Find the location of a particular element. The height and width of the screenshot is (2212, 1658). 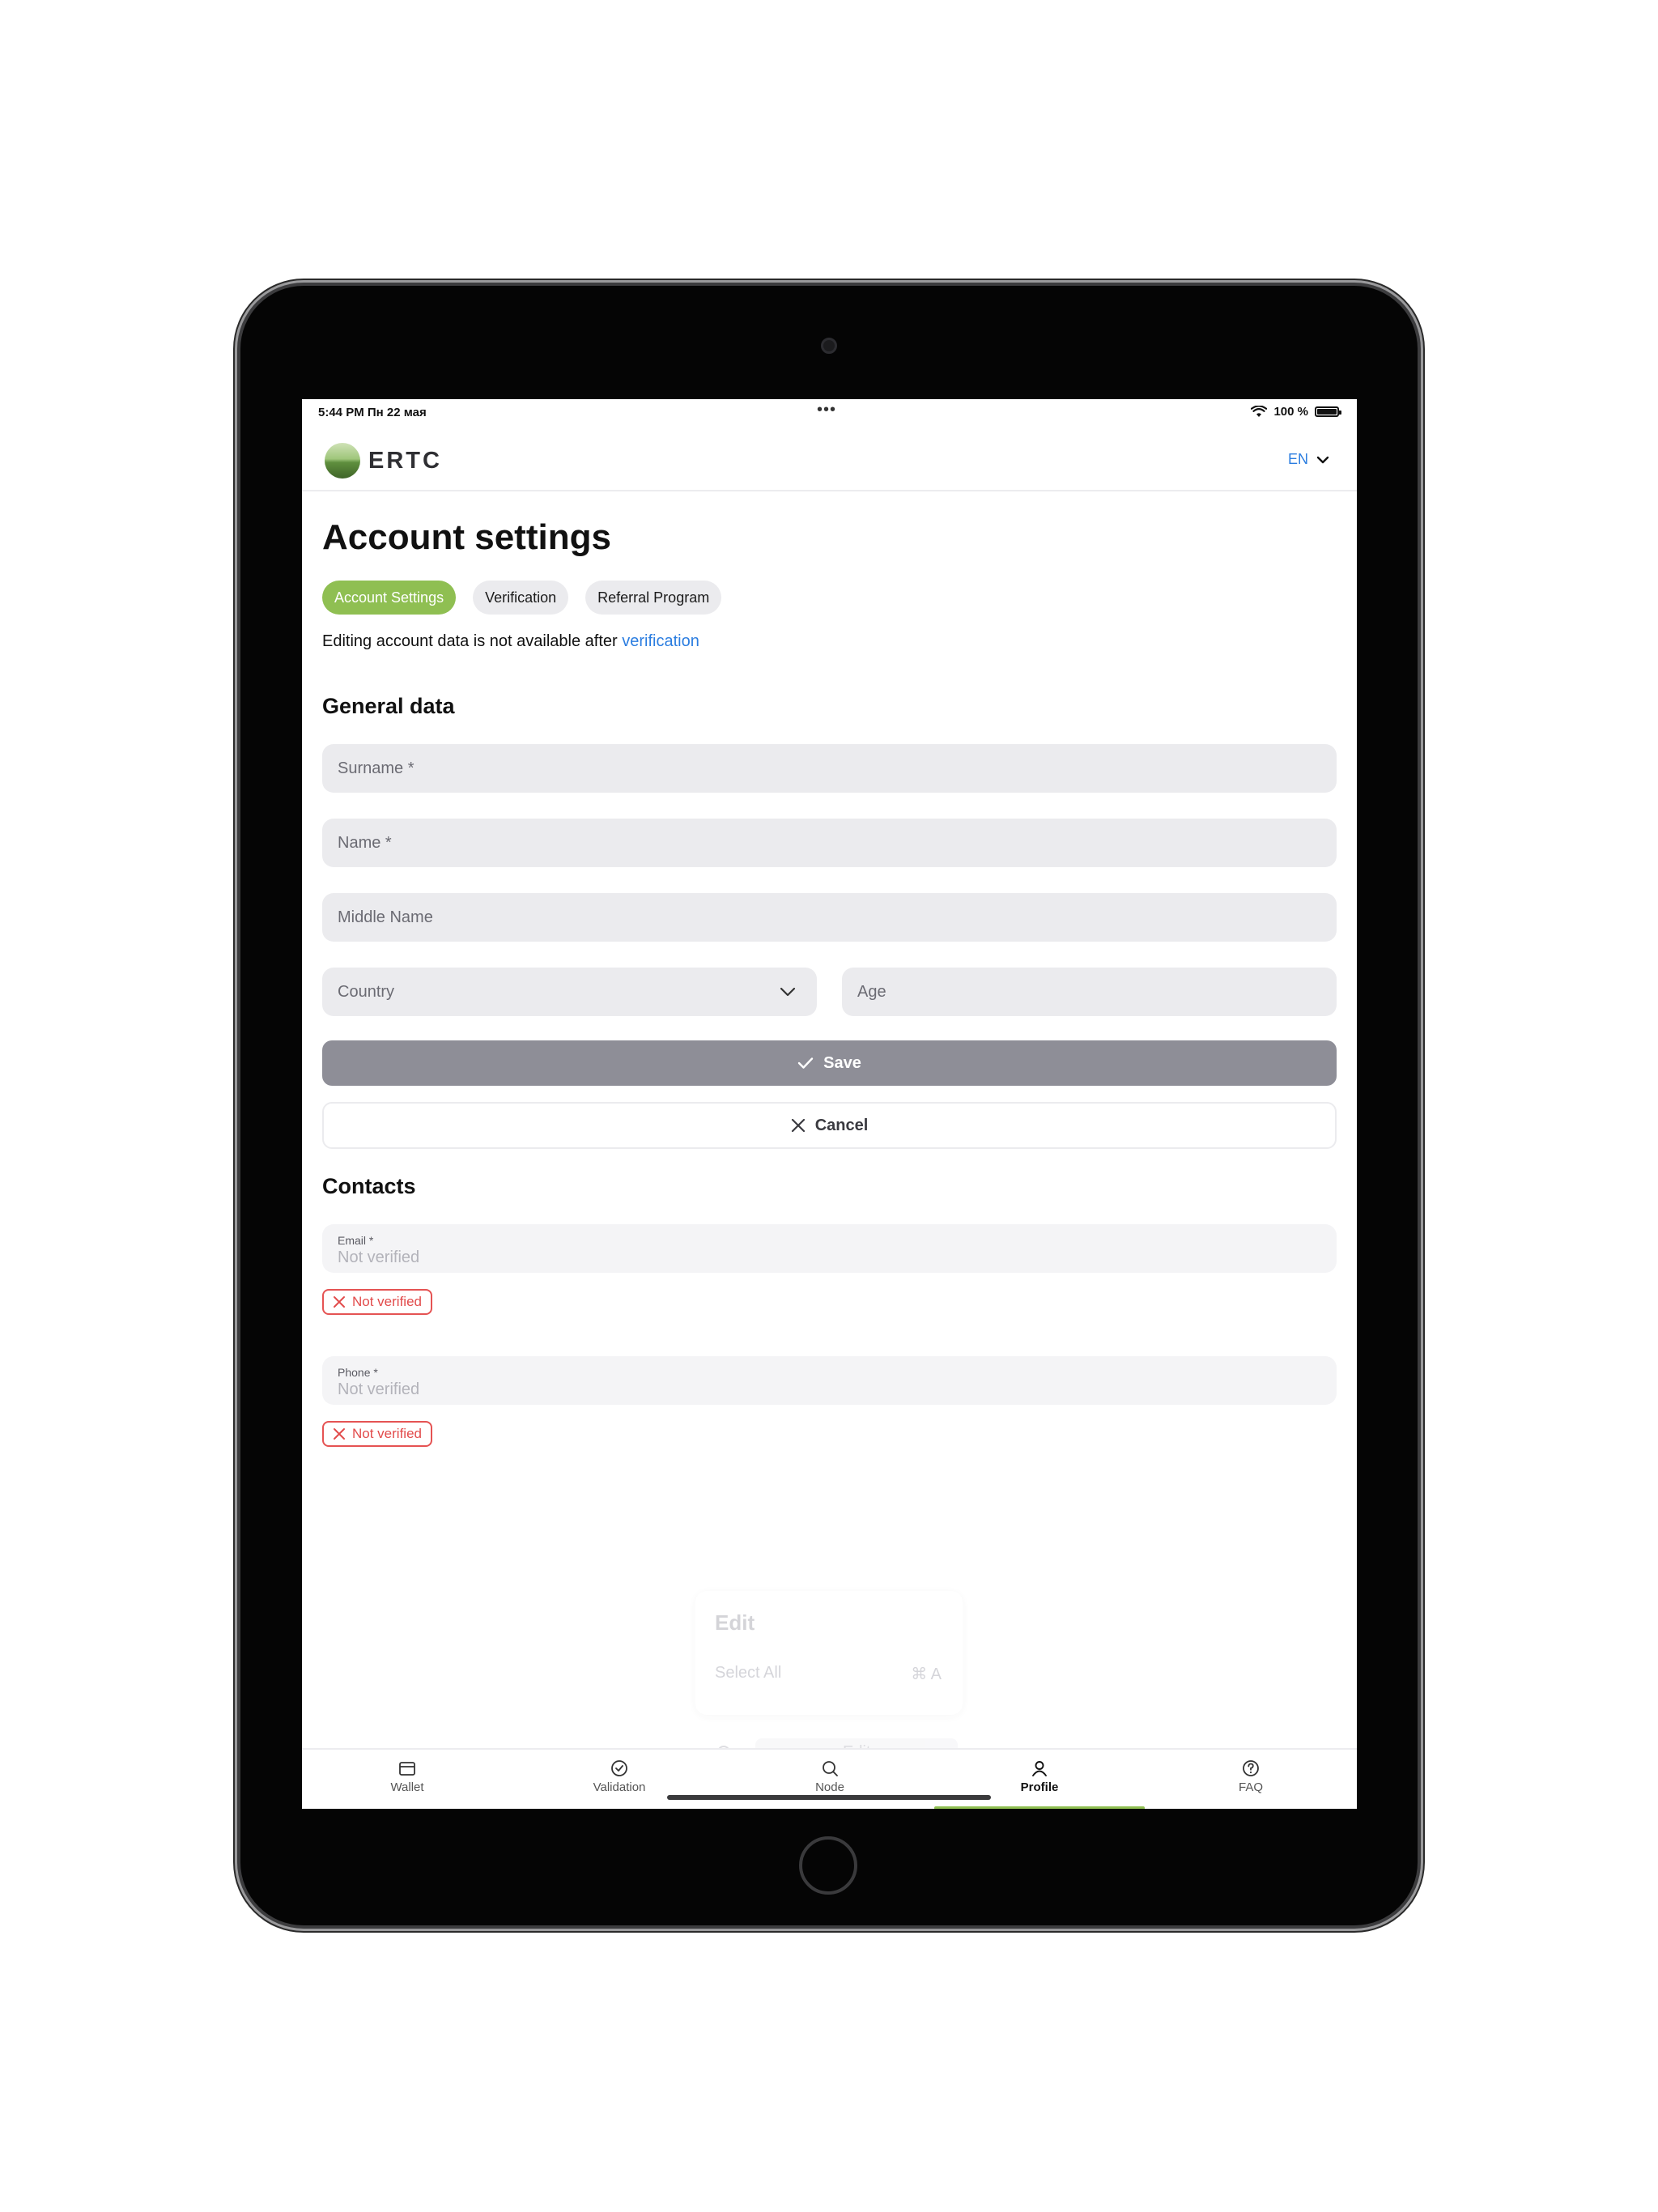

home-indicator is located at coordinates (829, 1797).